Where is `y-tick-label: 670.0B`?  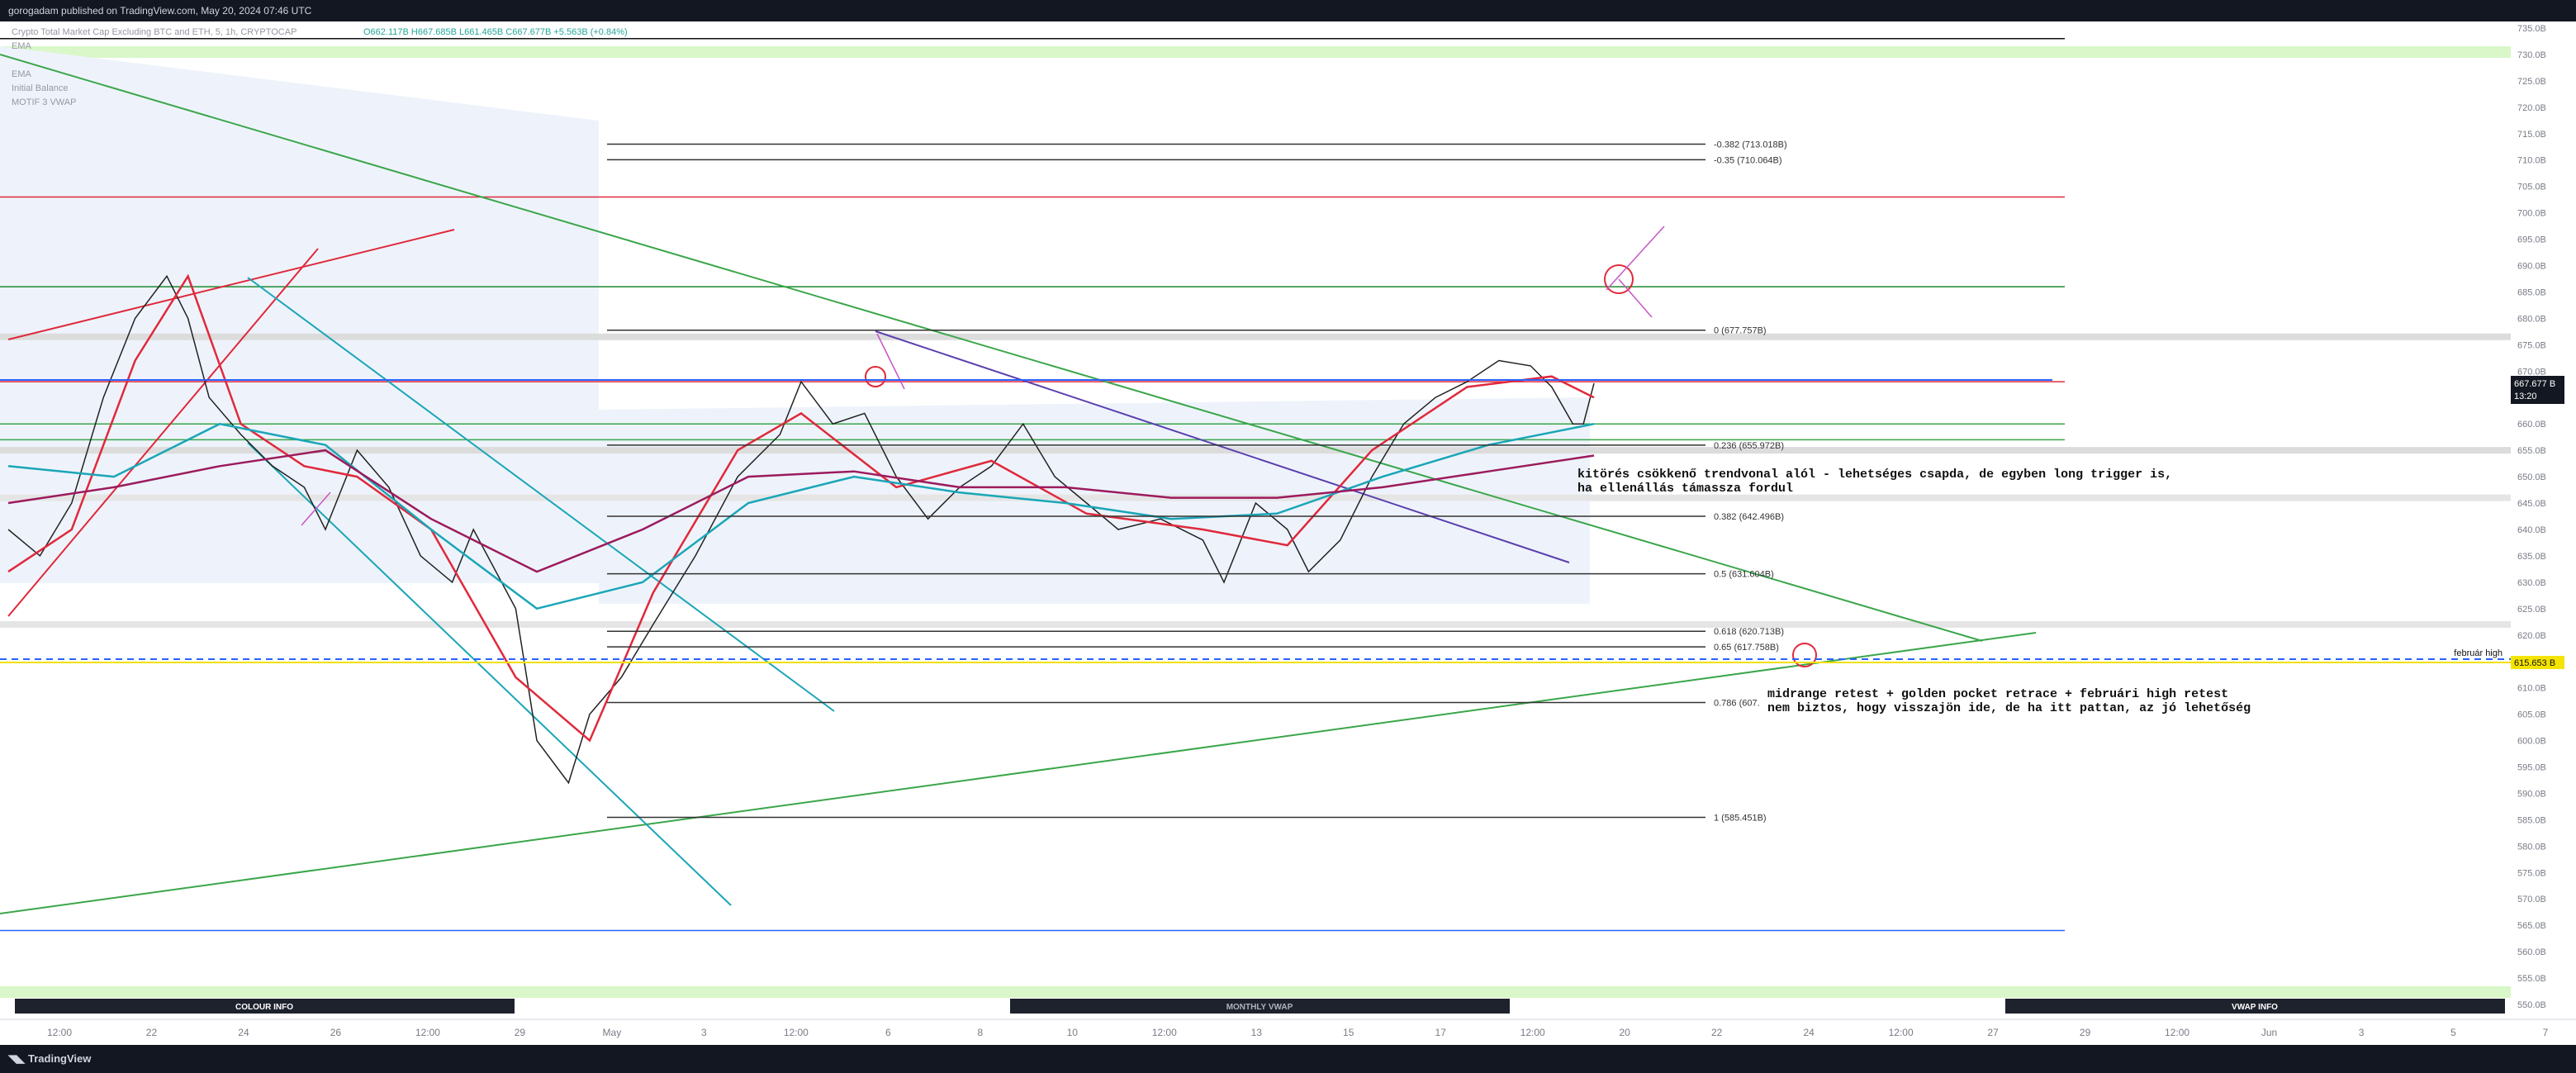
y-tick-label: 670.0B is located at coordinates (2531, 372).